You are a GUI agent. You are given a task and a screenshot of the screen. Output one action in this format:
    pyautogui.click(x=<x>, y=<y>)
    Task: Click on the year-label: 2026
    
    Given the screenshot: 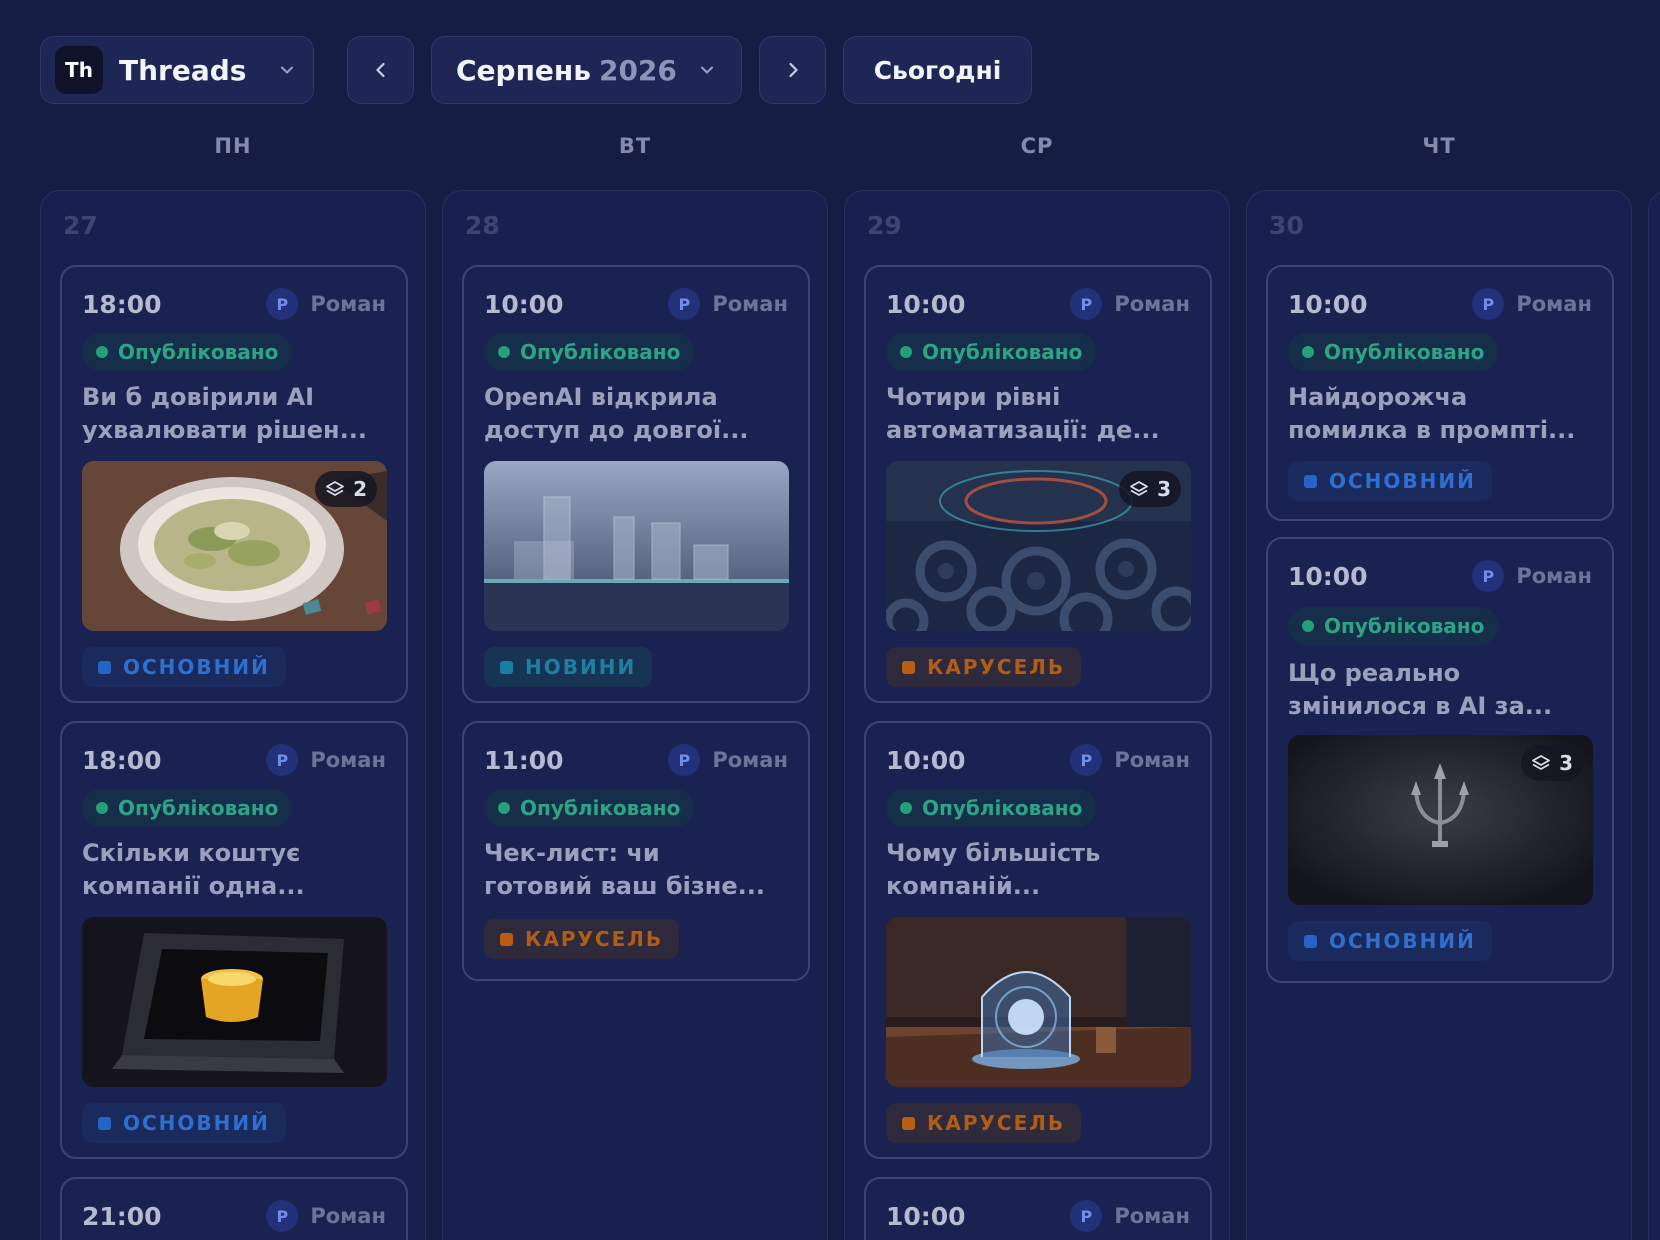 What is the action you would take?
    pyautogui.click(x=637, y=70)
    